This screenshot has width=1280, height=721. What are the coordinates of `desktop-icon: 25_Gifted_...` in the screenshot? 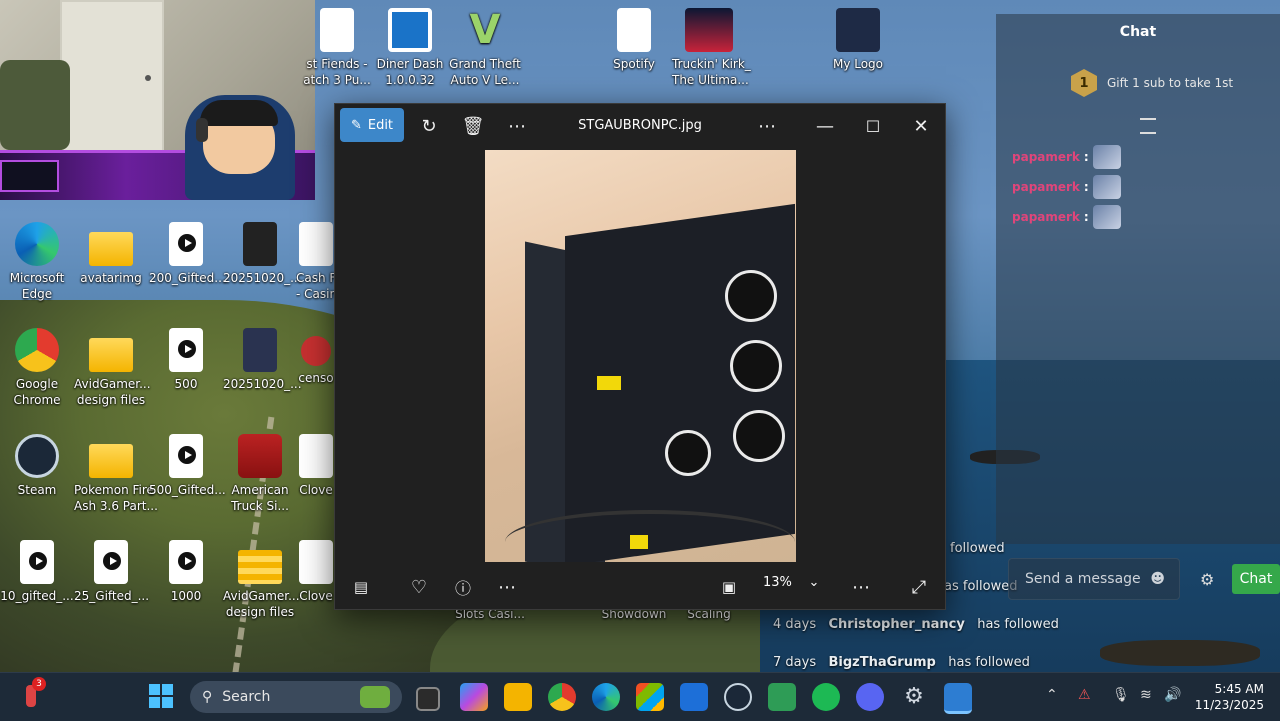 It's located at (111, 572).